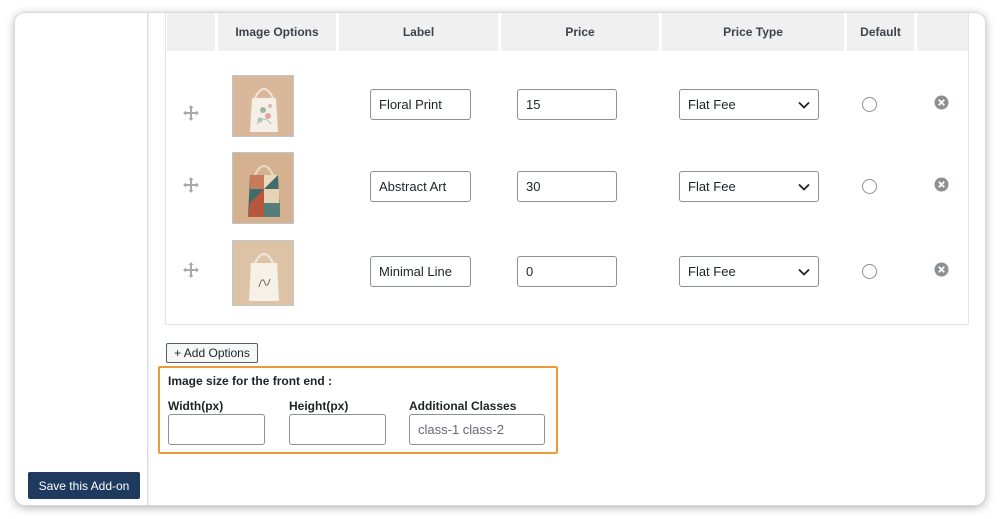 The height and width of the screenshot is (519, 1000). I want to click on image-size-title: Image size for the front end :, so click(250, 381).